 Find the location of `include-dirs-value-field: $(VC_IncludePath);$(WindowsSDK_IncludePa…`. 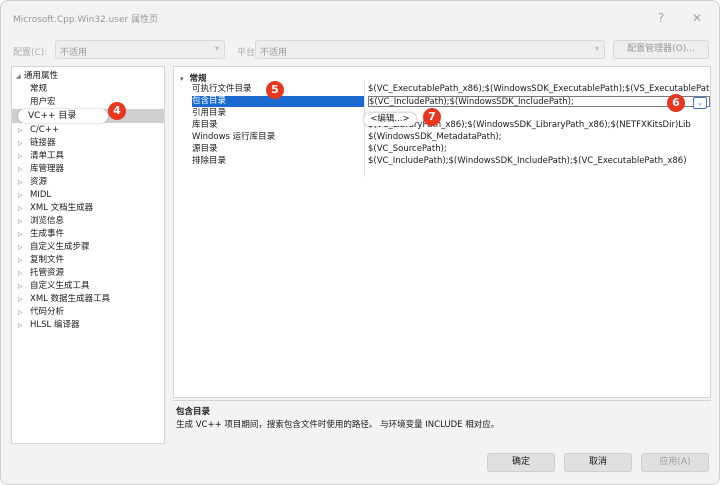

include-dirs-value-field: $(VC_IncludePath);$(WindowsSDK_IncludePa… is located at coordinates (539, 101).